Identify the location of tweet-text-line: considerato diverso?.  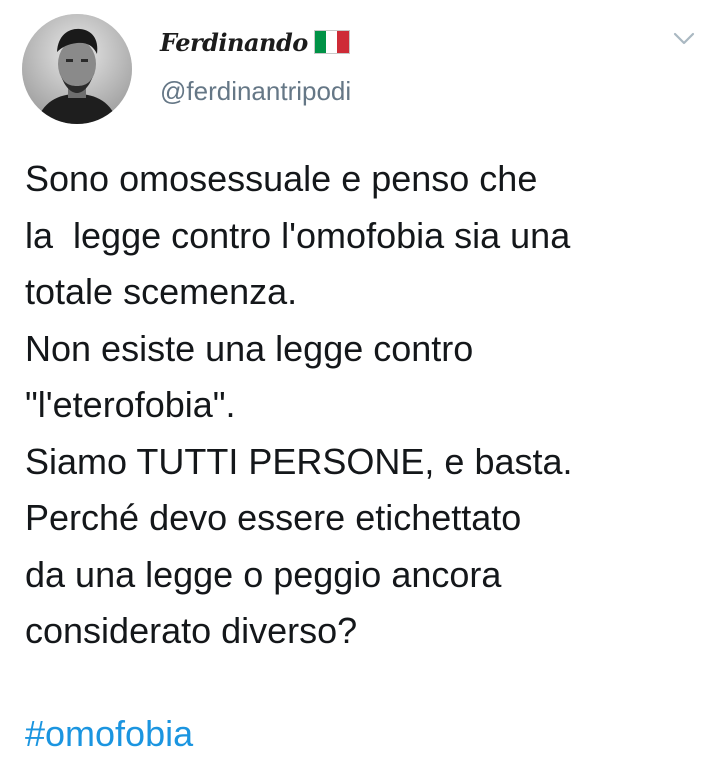
(191, 630).